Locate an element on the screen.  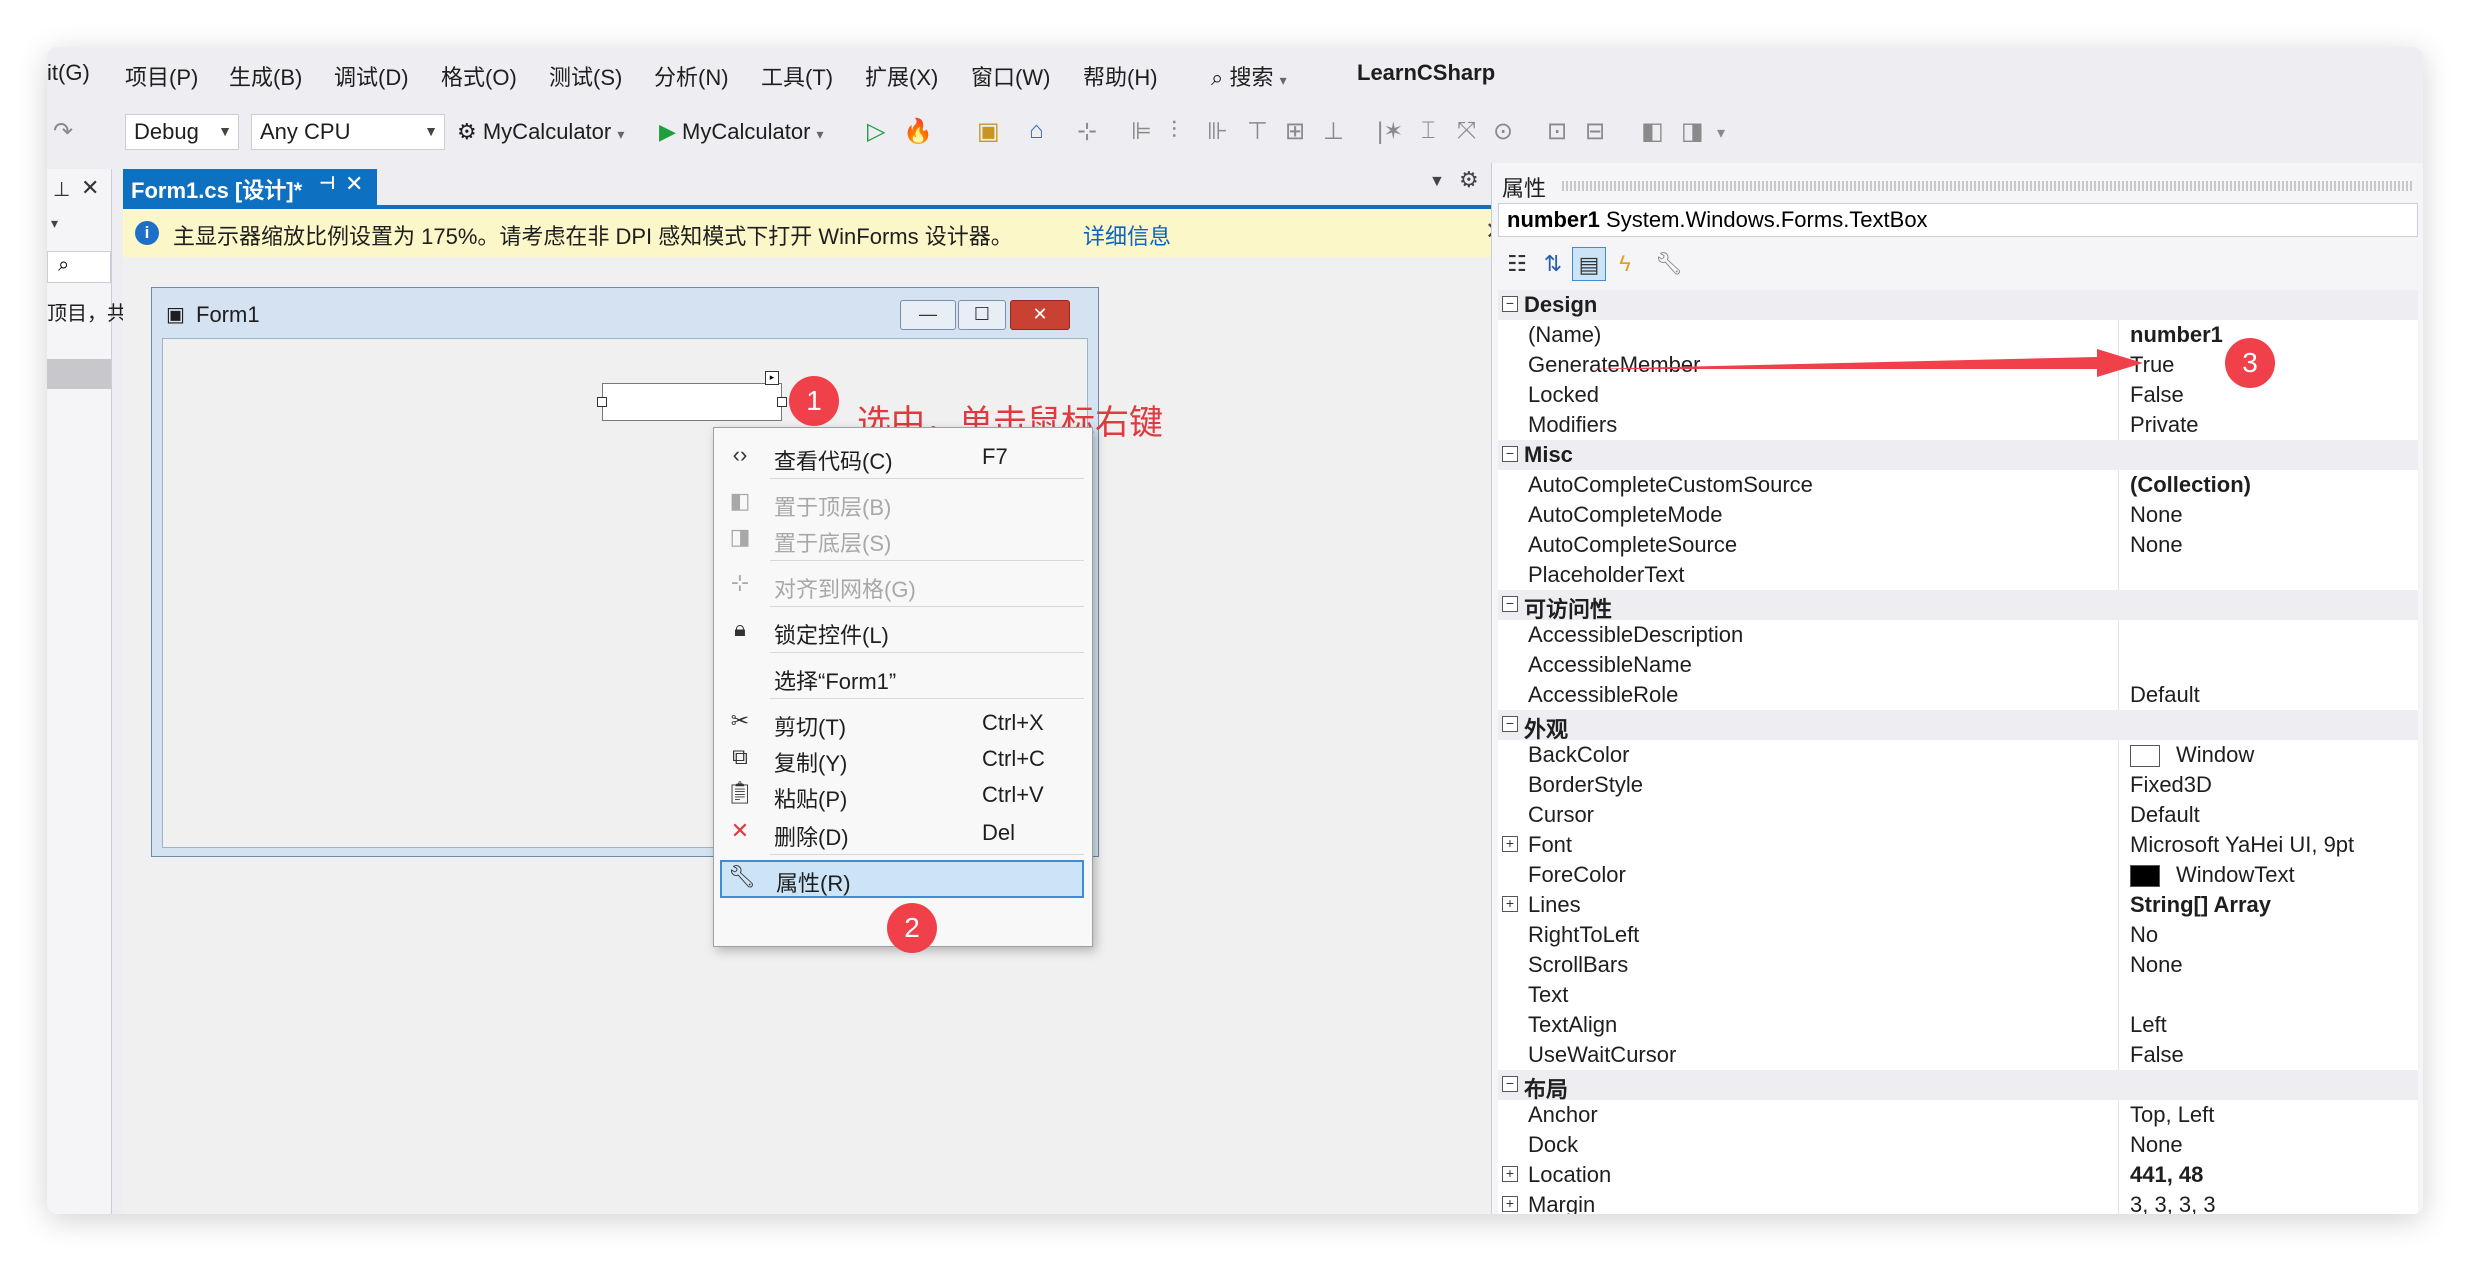
menu-window: 窗口(W) is located at coordinates (1010, 76).